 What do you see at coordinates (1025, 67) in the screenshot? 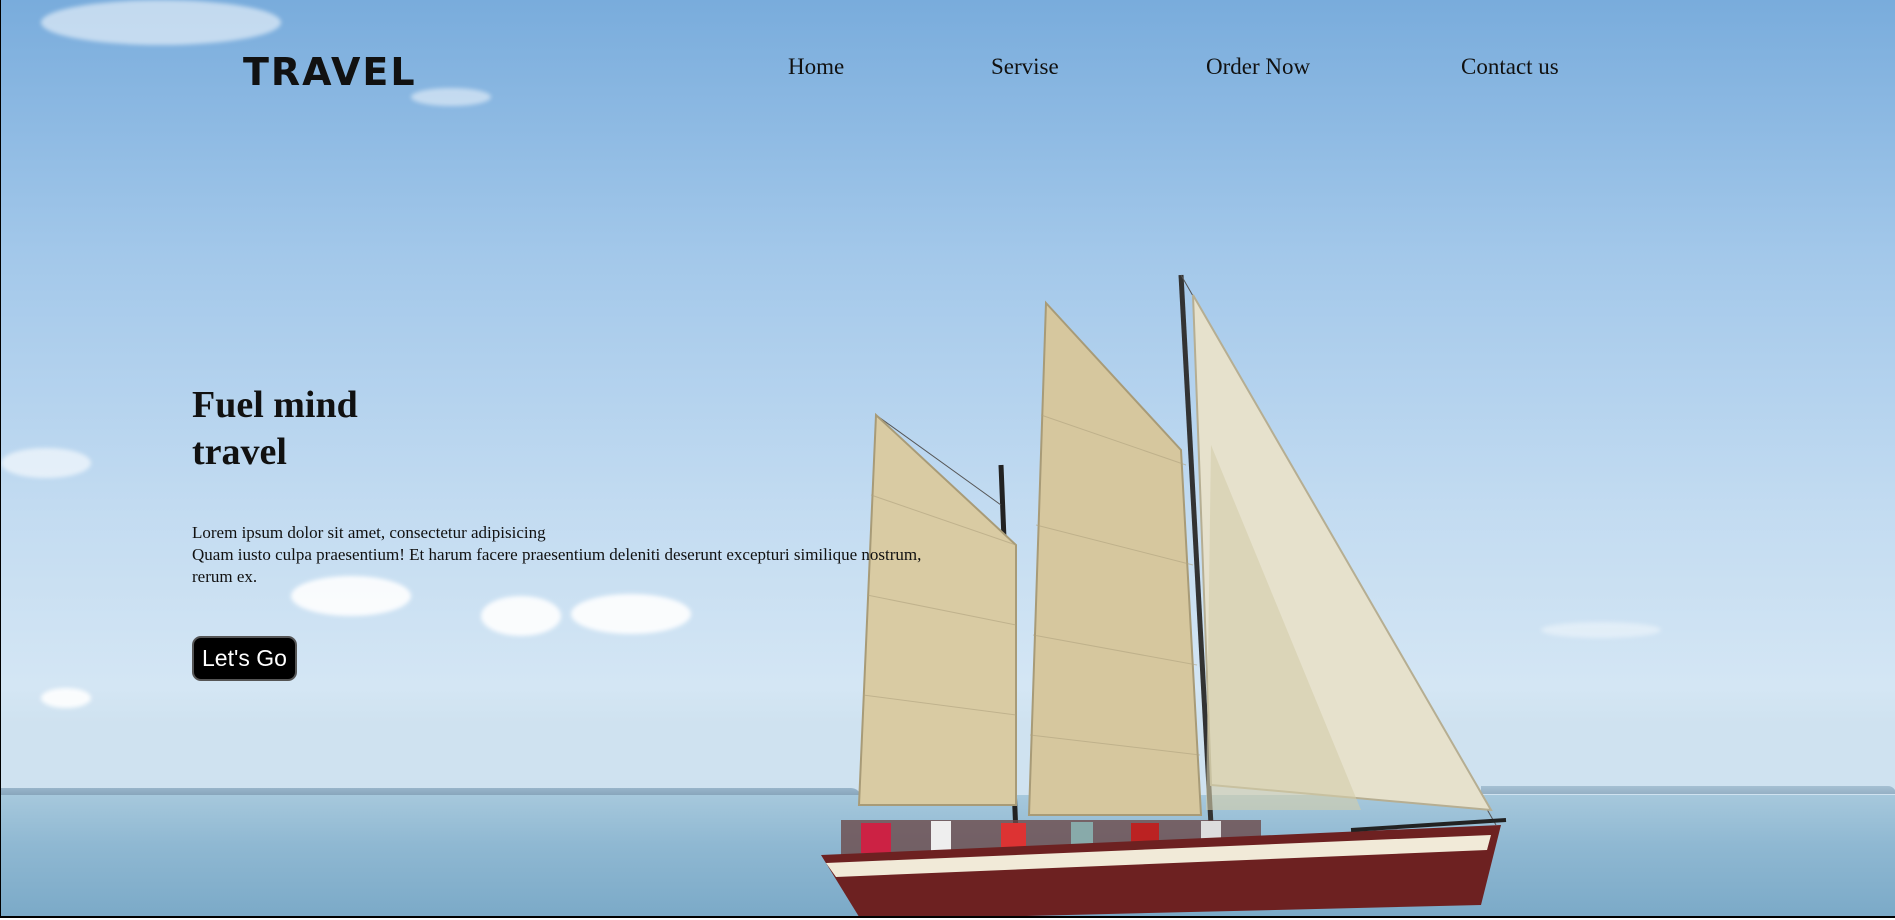
I see `nav-servise: Servise` at bounding box center [1025, 67].